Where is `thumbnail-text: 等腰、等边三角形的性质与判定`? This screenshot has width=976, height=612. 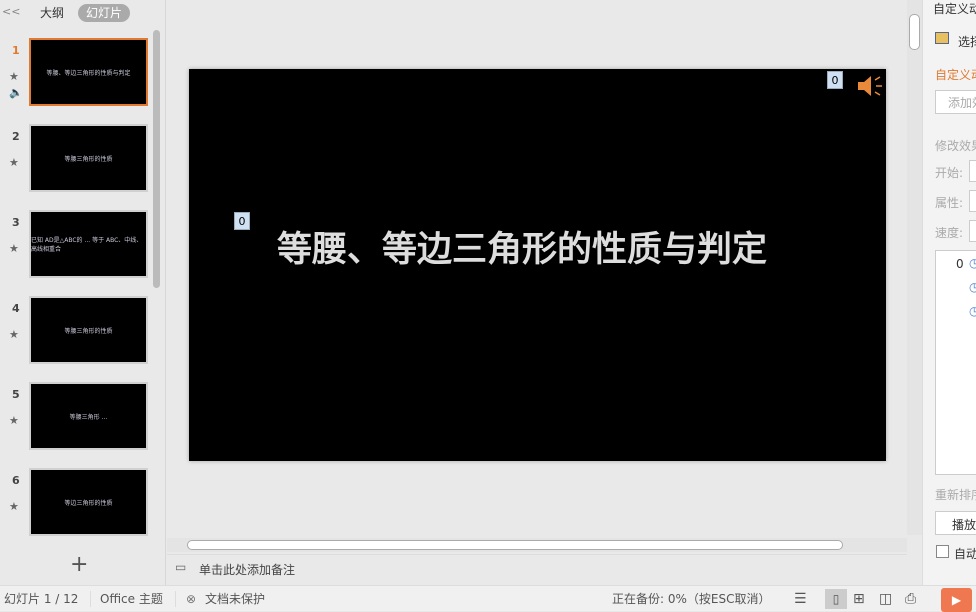
thumbnail-text: 等腰、等边三角形的性质与判定 is located at coordinates (88, 73).